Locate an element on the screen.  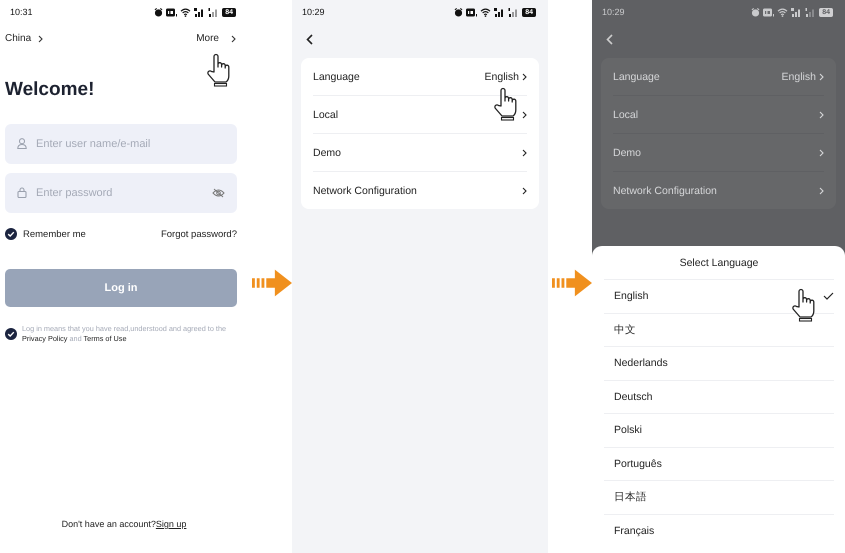
password-field: Enter password is located at coordinates (121, 193).